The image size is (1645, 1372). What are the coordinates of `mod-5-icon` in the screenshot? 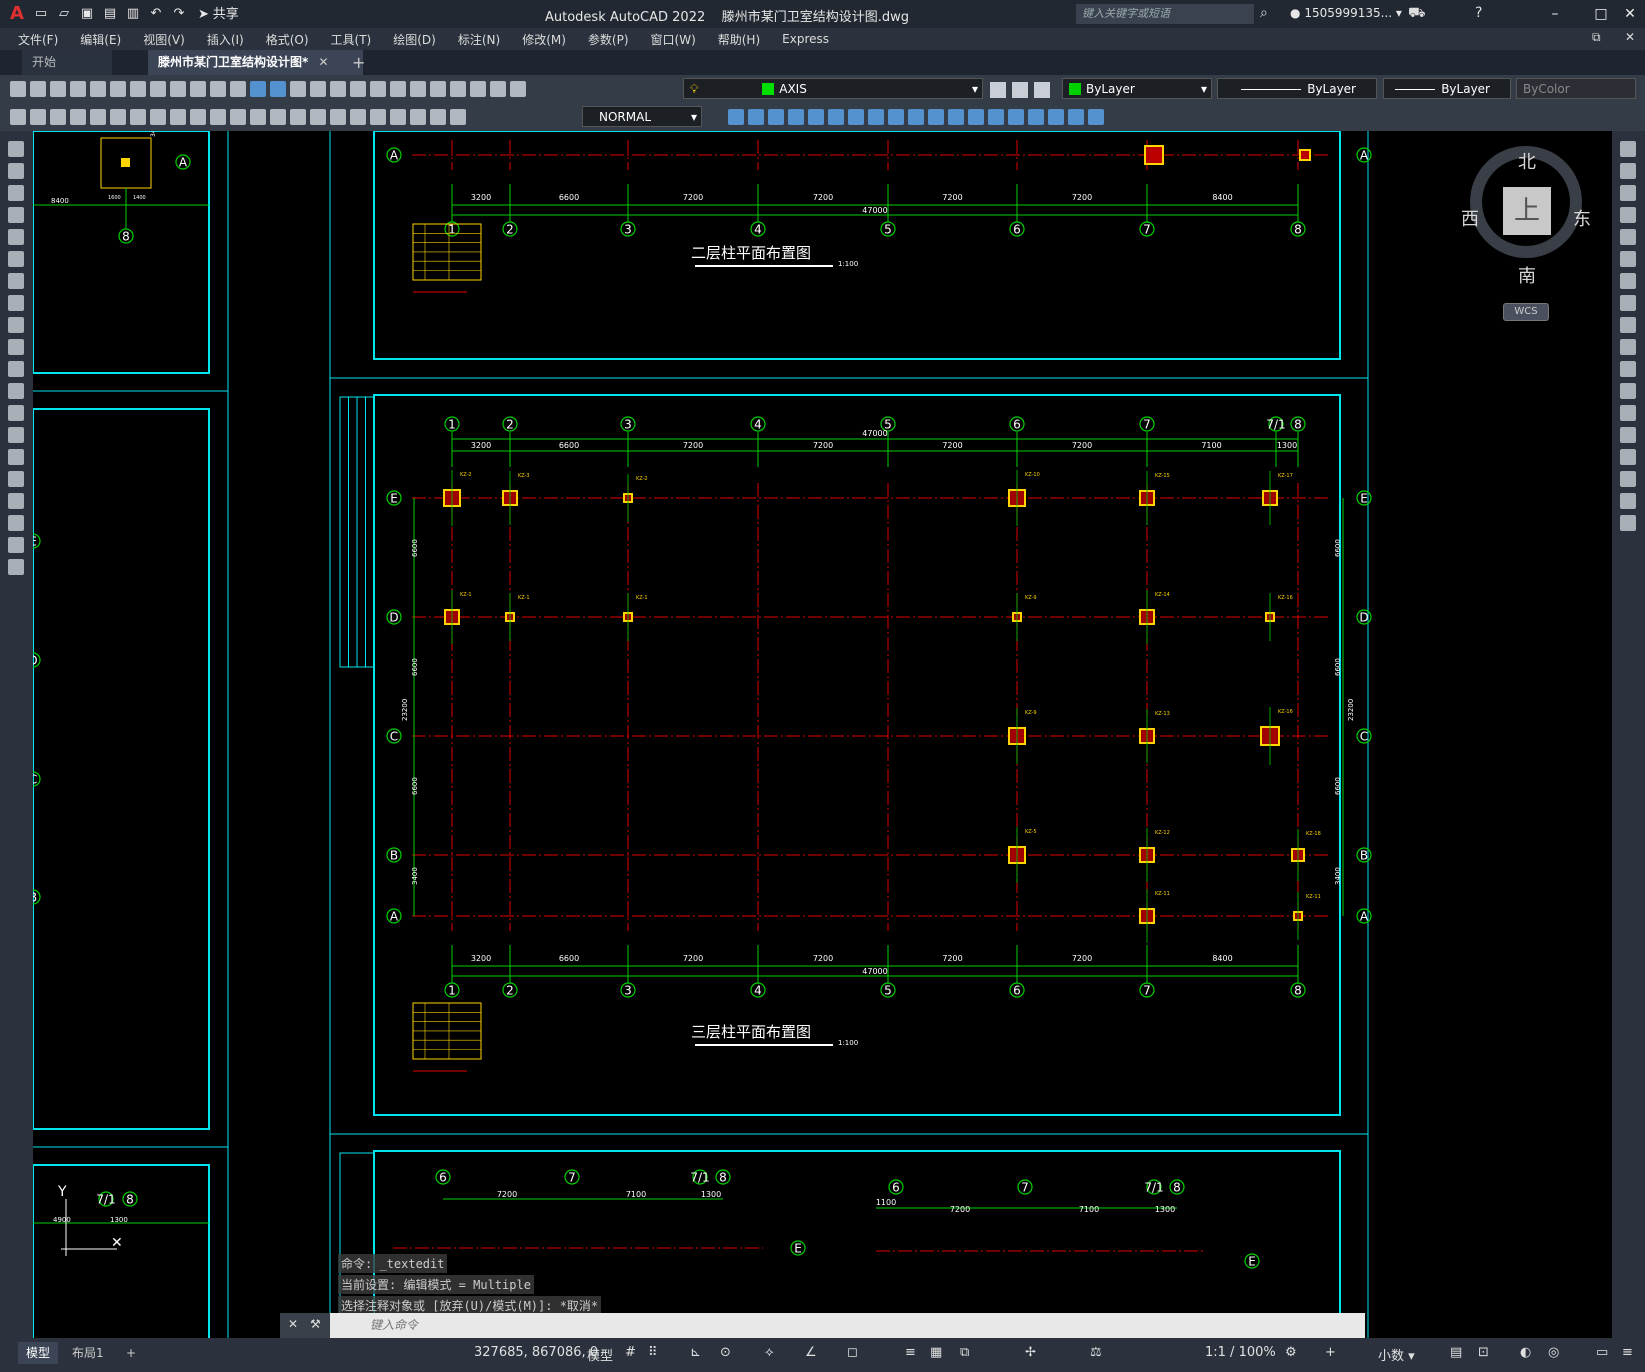 It's located at (816, 117).